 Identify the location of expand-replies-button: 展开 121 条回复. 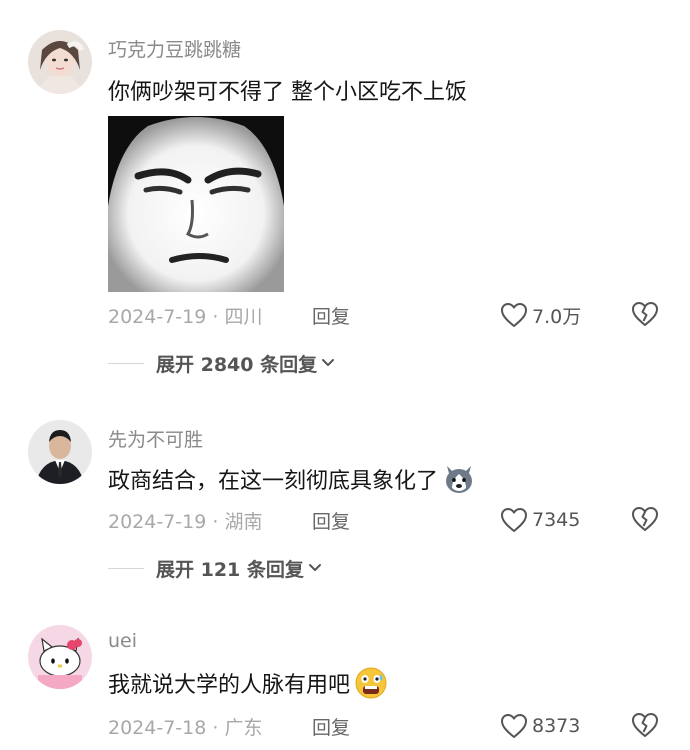
(215, 568).